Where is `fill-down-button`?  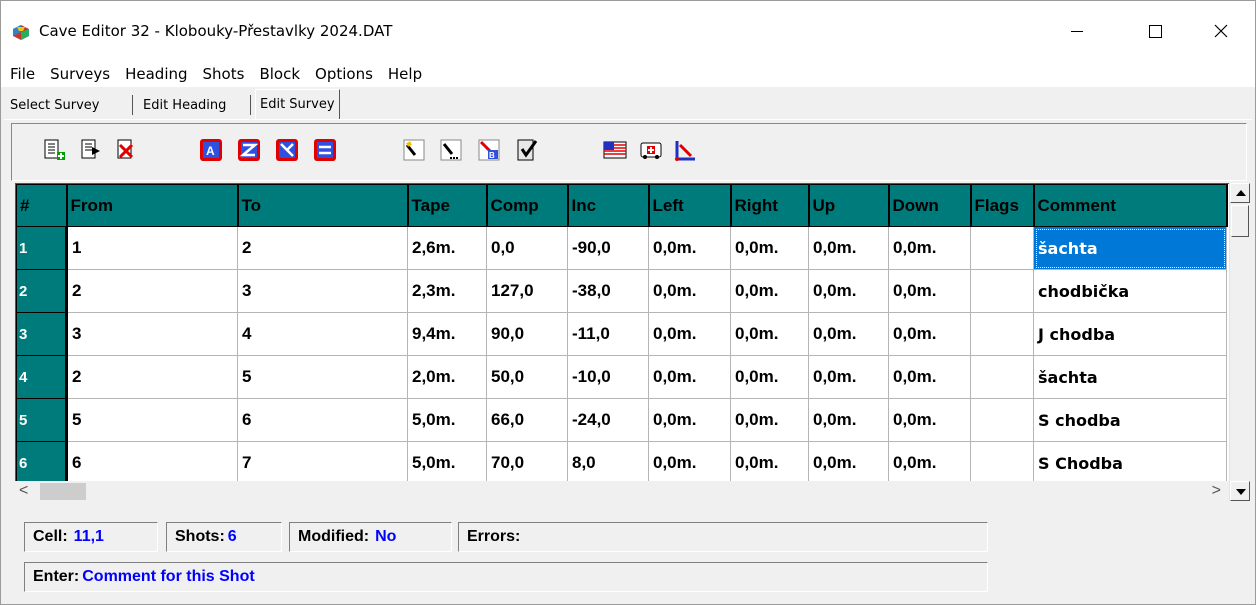 fill-down-button is located at coordinates (451, 150).